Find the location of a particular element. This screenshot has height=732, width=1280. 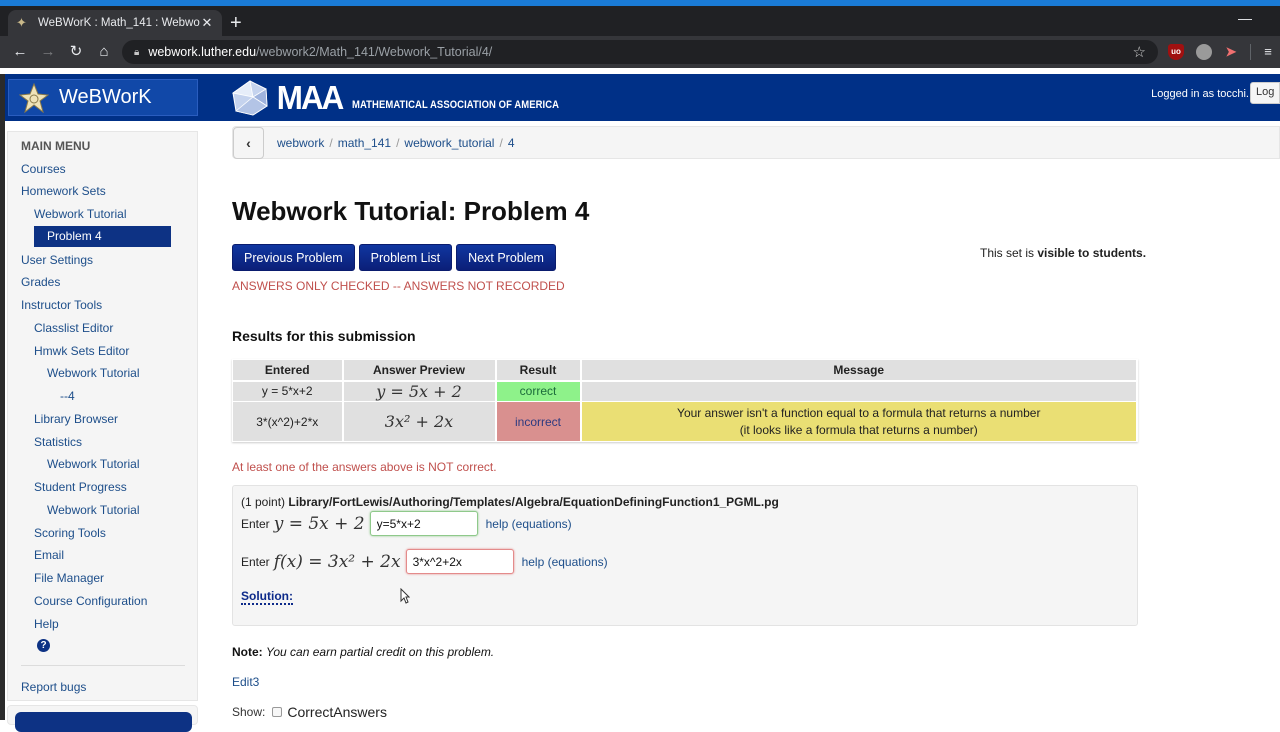

main-menu-title: MAIN MENU is located at coordinates (56, 146).